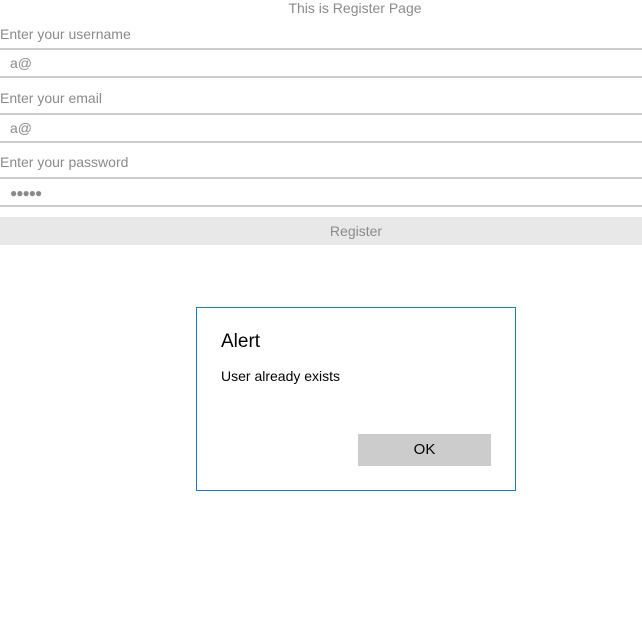  Describe the element at coordinates (64, 162) in the screenshot. I see `password-label: Enter your password` at that location.